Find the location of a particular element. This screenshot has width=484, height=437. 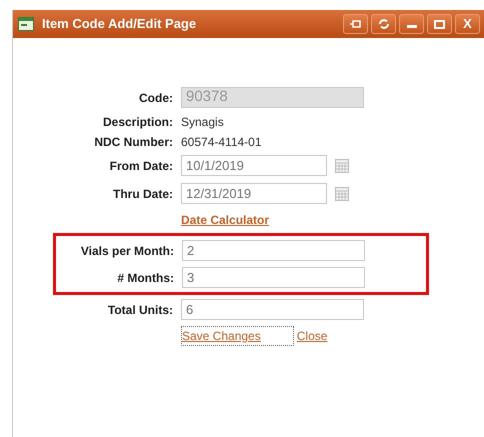

input-field: 2 is located at coordinates (273, 250).